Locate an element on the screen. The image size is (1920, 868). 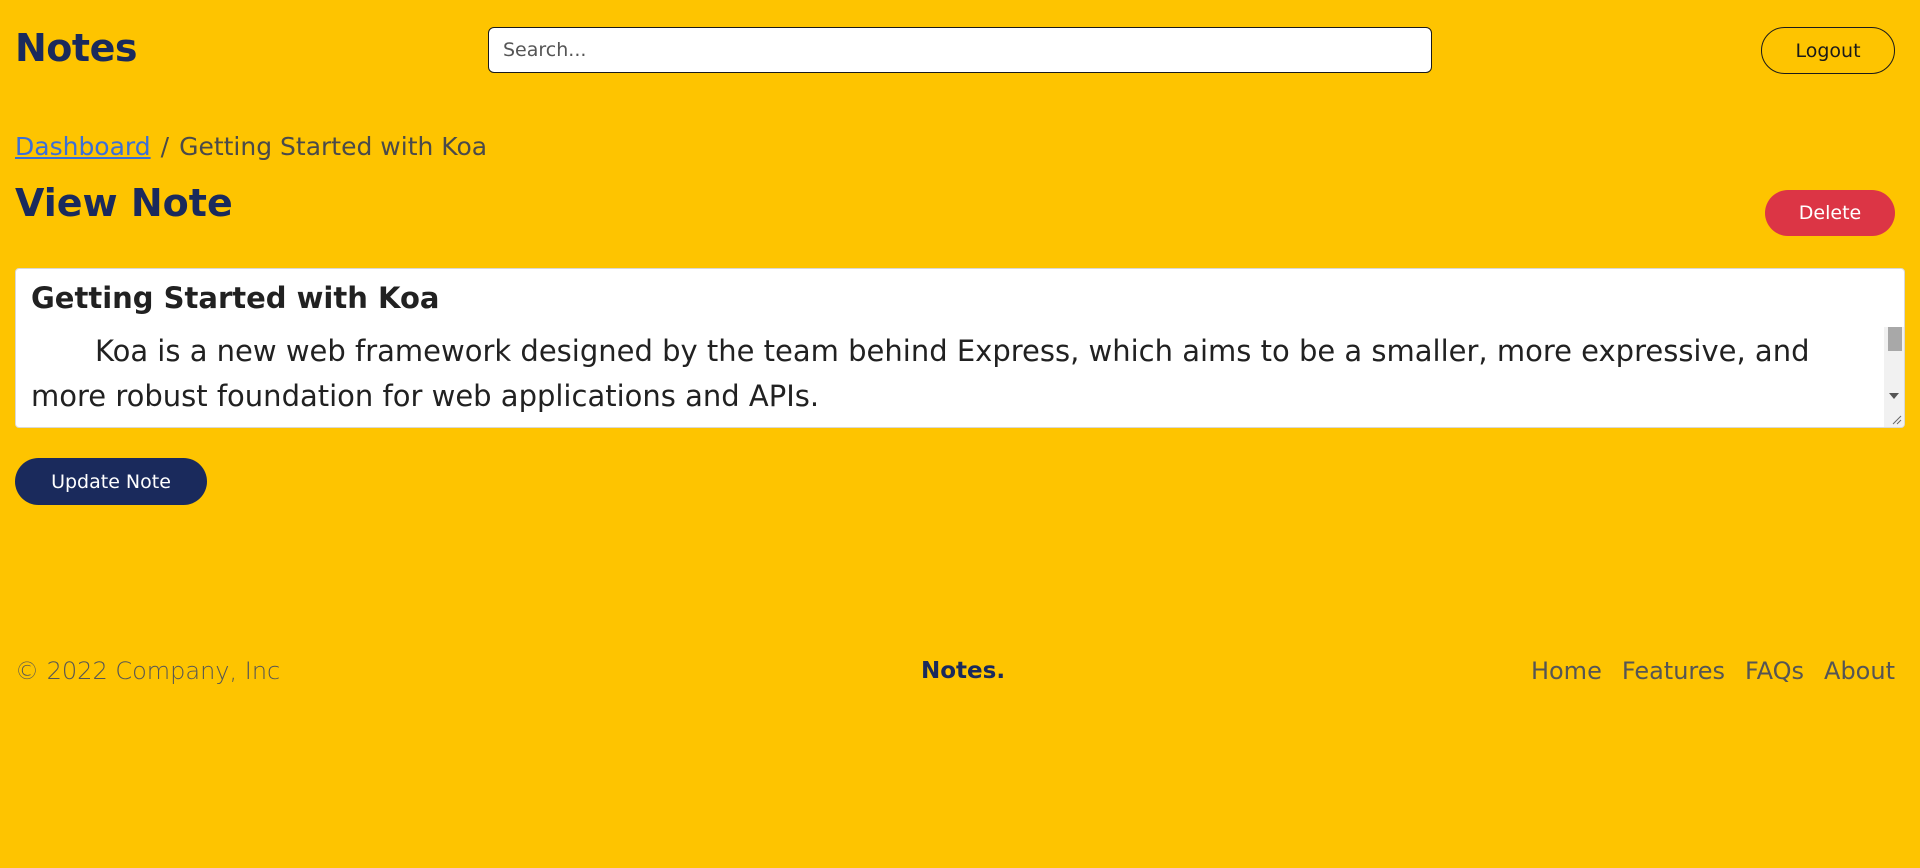
top-navbar: Notes Logout is located at coordinates (960, 50).